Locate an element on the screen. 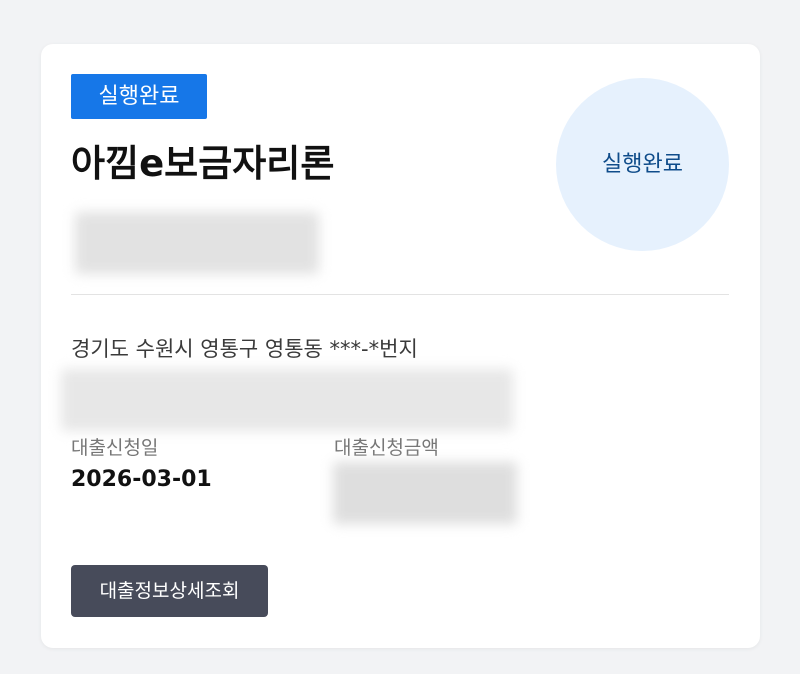 The height and width of the screenshot is (674, 800). status-circle: 실행완료 is located at coordinates (642, 164).